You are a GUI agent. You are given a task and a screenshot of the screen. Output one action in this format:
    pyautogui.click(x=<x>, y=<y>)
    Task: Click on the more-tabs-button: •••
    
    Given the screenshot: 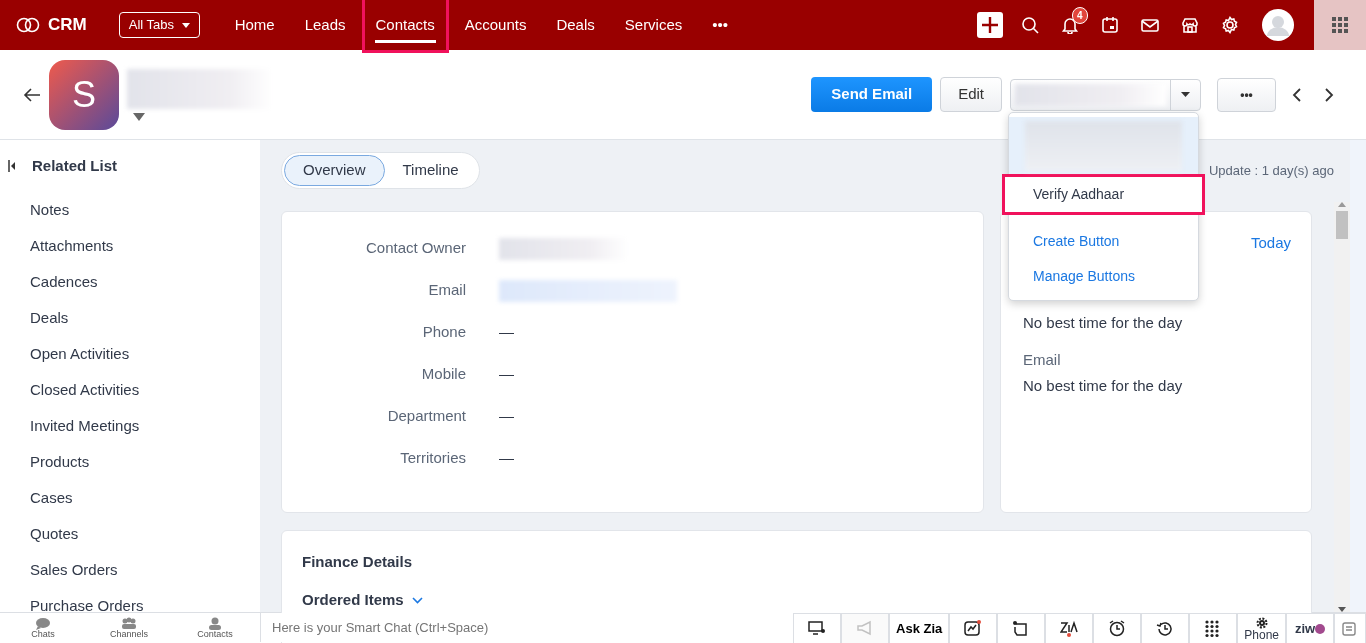 What is the action you would take?
    pyautogui.click(x=720, y=25)
    